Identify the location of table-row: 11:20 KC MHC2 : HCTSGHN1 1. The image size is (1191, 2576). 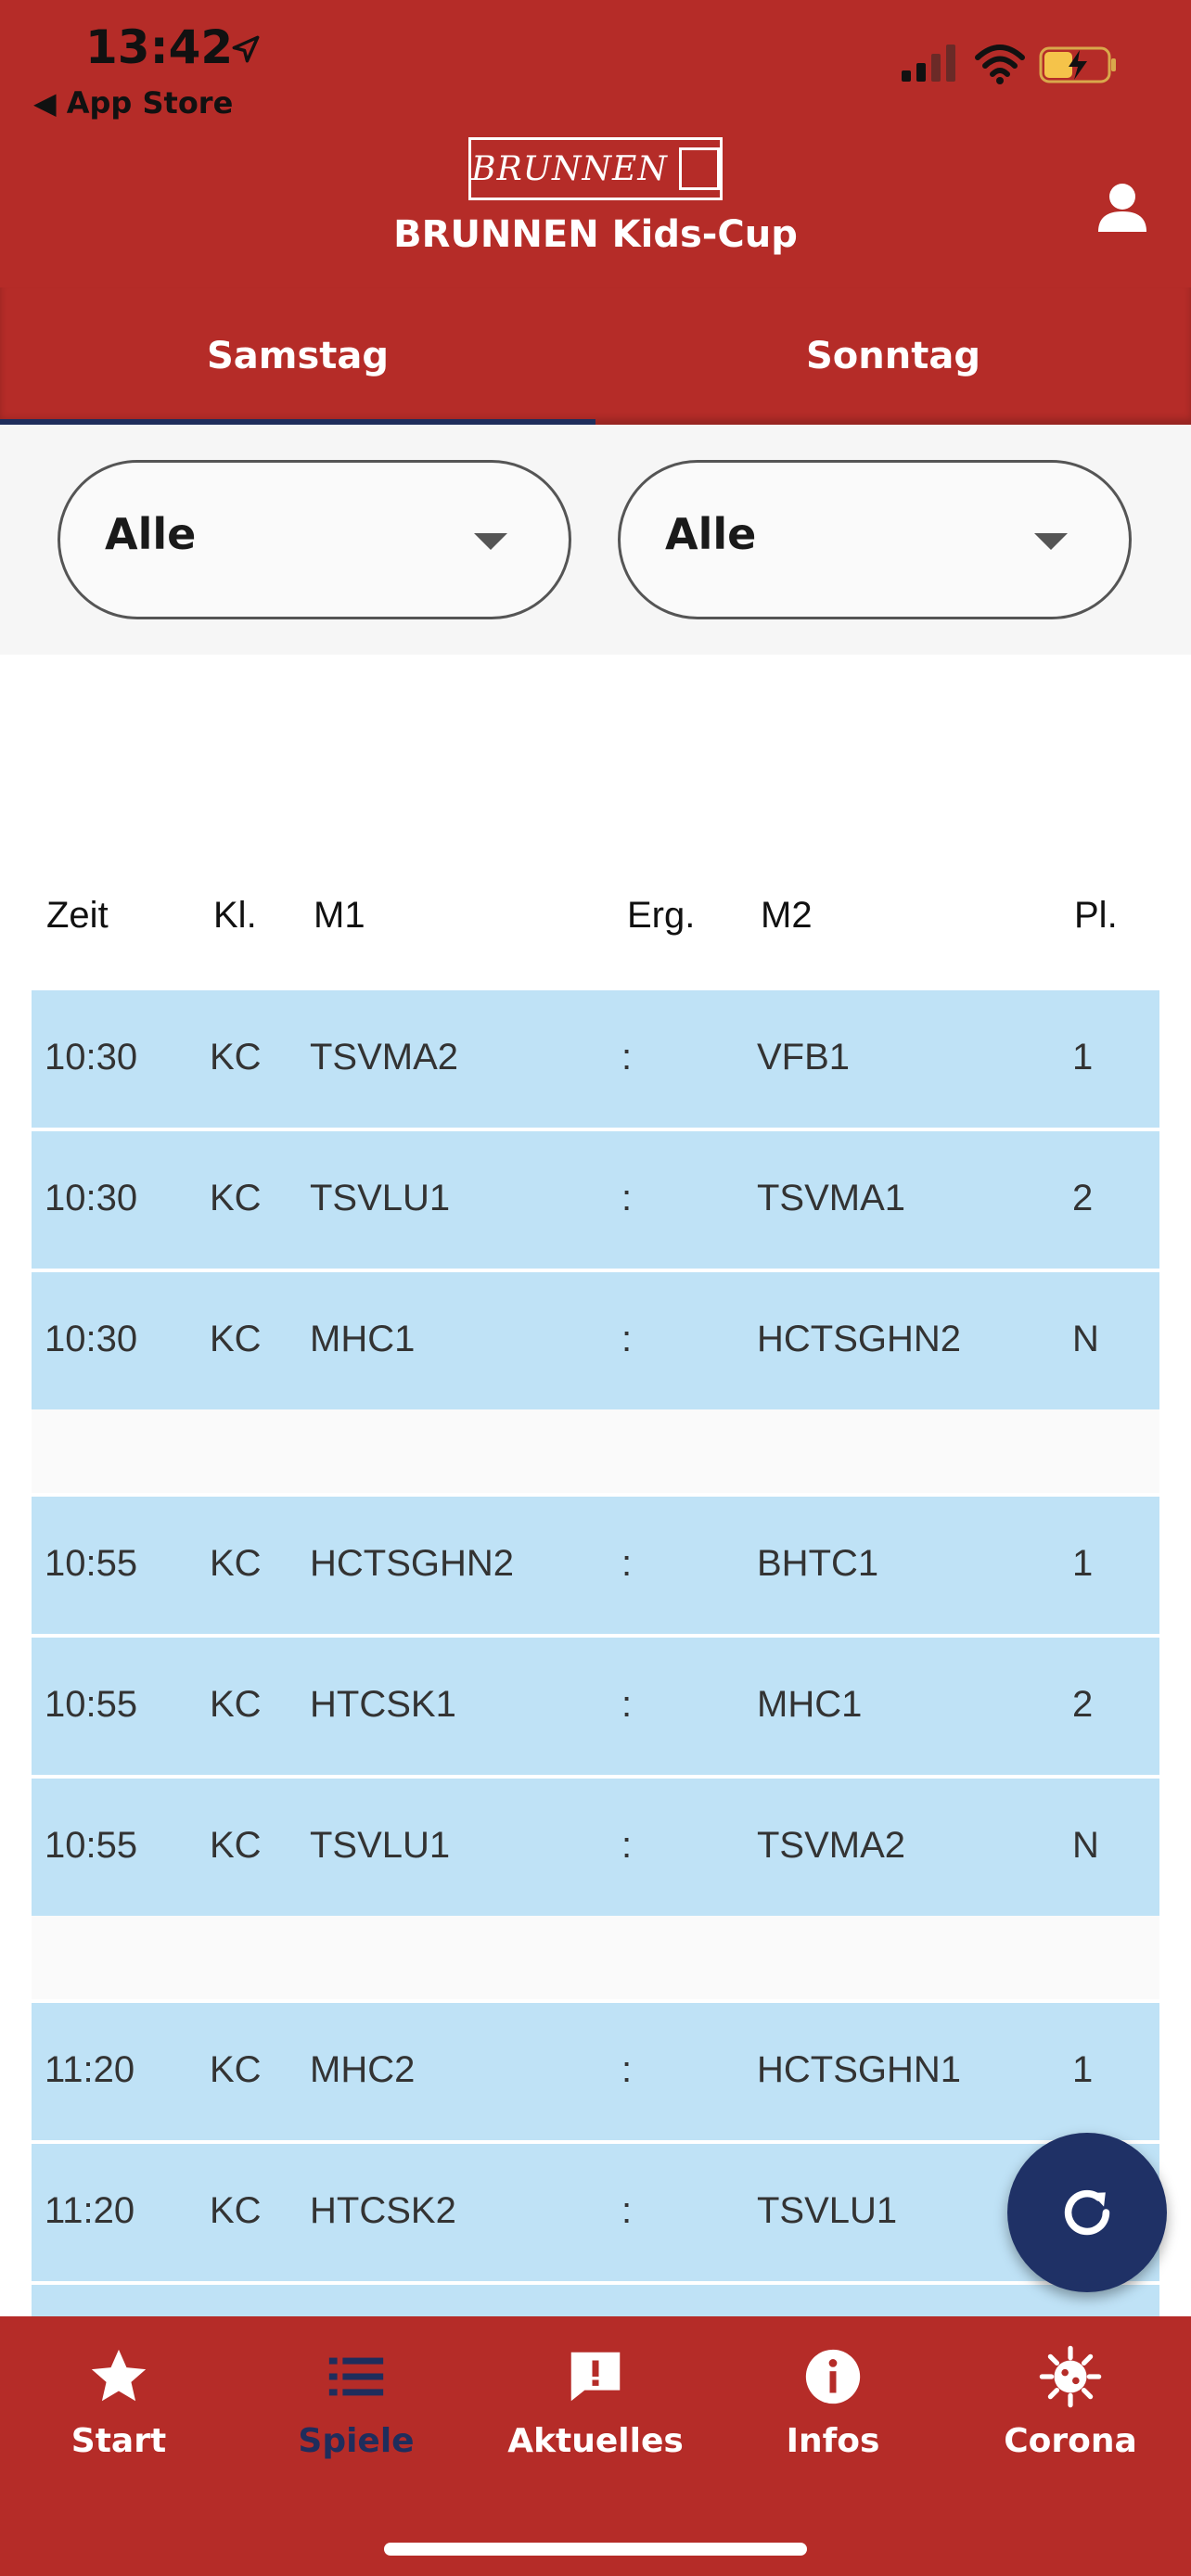
(595, 2071).